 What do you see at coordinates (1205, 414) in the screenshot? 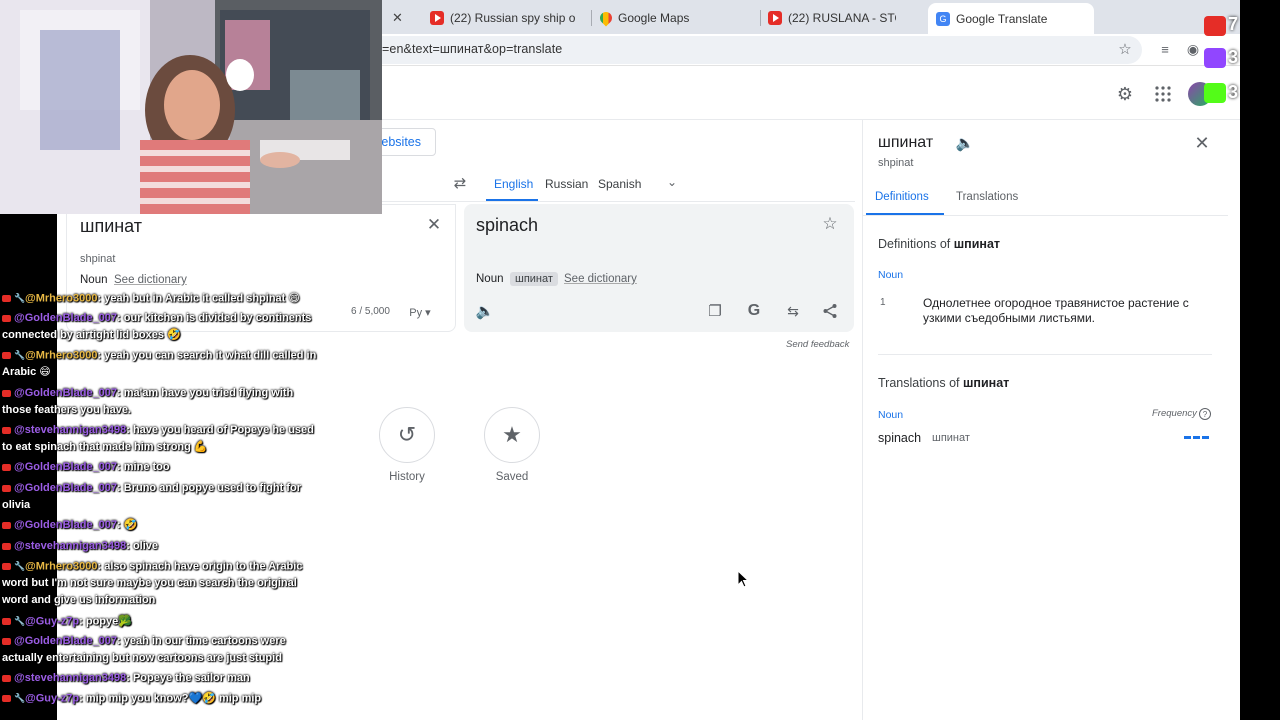
I see `help-icon: ?` at bounding box center [1205, 414].